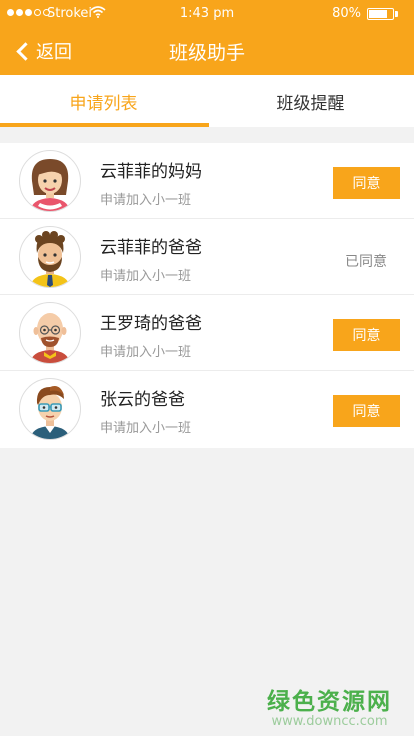 This screenshot has height=736, width=414. Describe the element at coordinates (207, 14) in the screenshot. I see `status-bar: Strokei 1:43 pm 80%` at that location.